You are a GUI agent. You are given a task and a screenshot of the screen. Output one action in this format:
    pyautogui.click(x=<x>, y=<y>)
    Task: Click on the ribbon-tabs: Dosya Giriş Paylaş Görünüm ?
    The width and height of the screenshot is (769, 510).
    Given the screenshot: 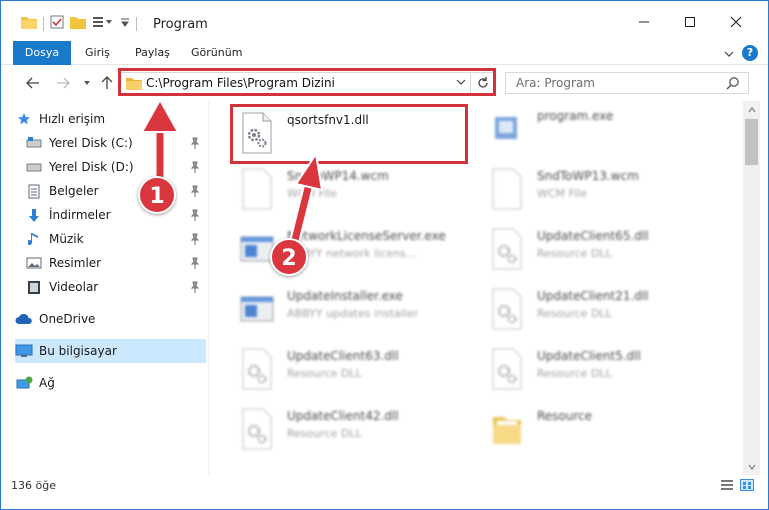 What is the action you would take?
    pyautogui.click(x=384, y=69)
    